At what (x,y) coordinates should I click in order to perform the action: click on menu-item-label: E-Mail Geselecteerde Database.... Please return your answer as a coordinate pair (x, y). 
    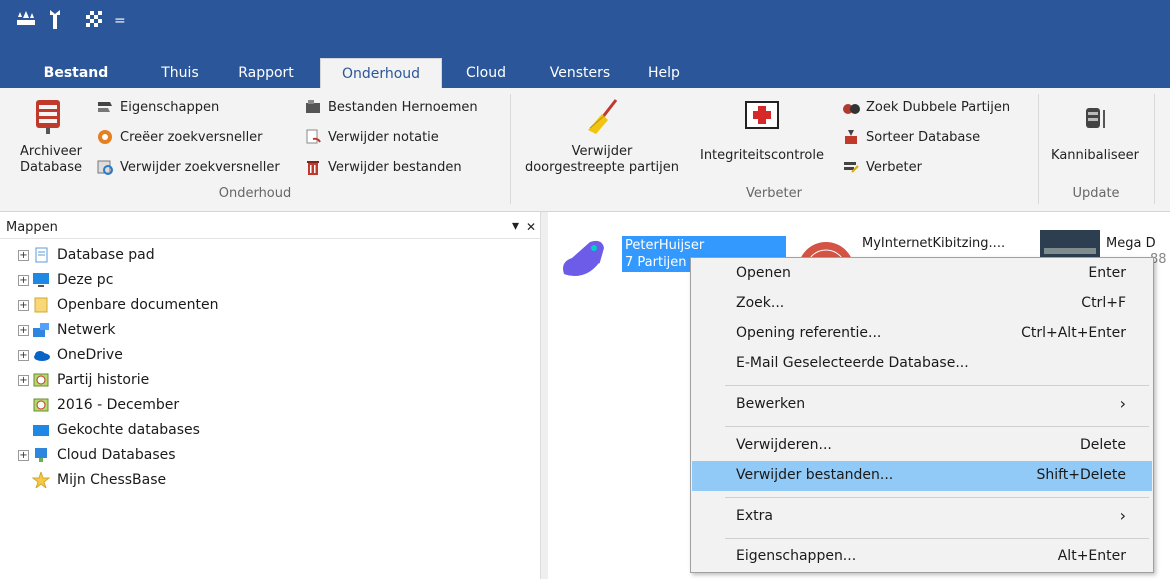
    Looking at the image, I should click on (852, 363).